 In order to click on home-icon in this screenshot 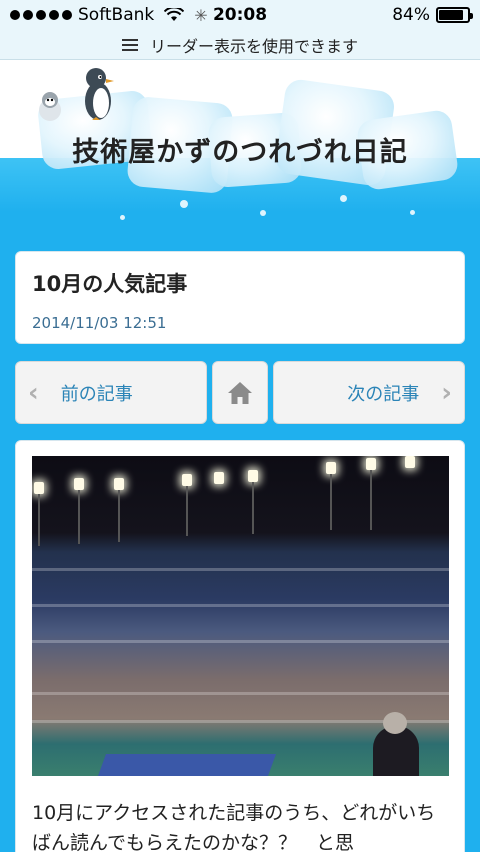, I will do `click(240, 392)`.